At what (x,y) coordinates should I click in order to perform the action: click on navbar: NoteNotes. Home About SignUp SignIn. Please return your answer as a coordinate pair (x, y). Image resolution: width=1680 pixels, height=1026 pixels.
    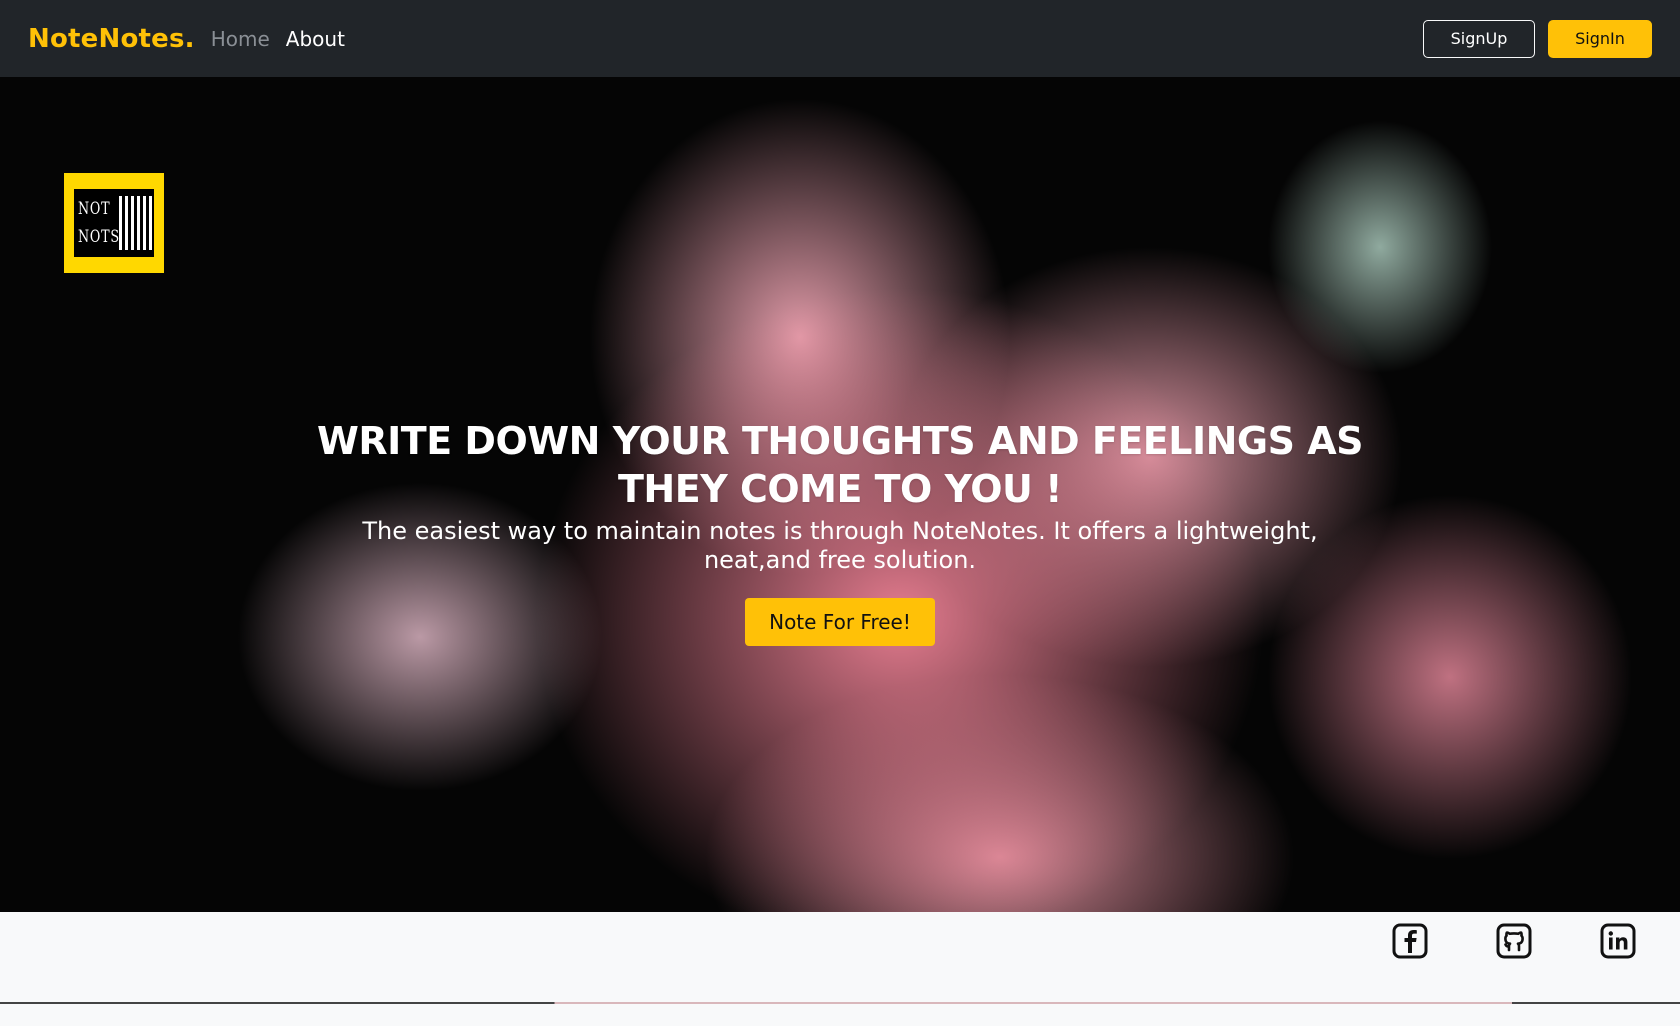
    Looking at the image, I should click on (840, 38).